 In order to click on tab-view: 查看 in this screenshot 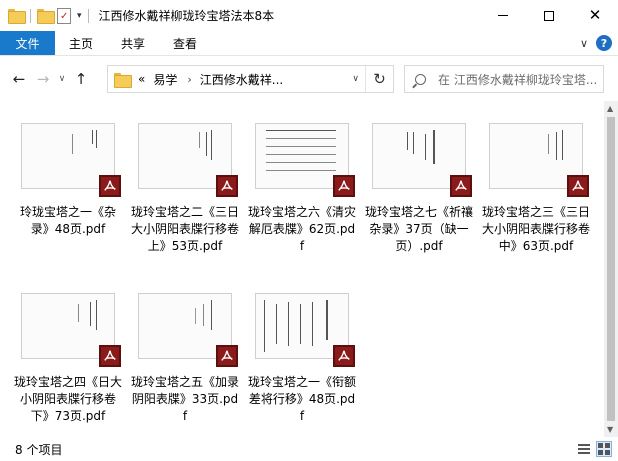, I will do `click(185, 43)`.